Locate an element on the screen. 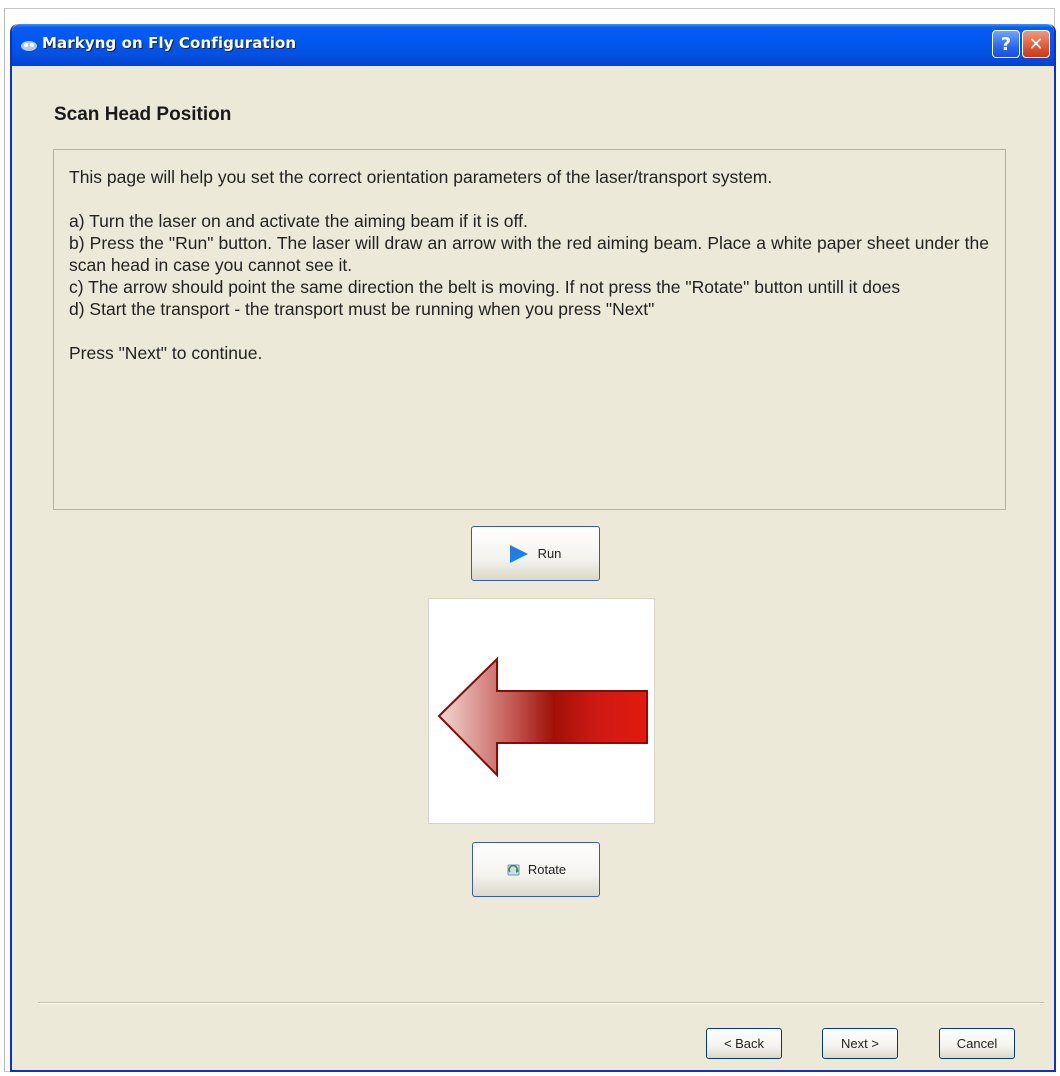  title-bar: Markyng on Fly Configuration ? ✕ is located at coordinates (533, 45).